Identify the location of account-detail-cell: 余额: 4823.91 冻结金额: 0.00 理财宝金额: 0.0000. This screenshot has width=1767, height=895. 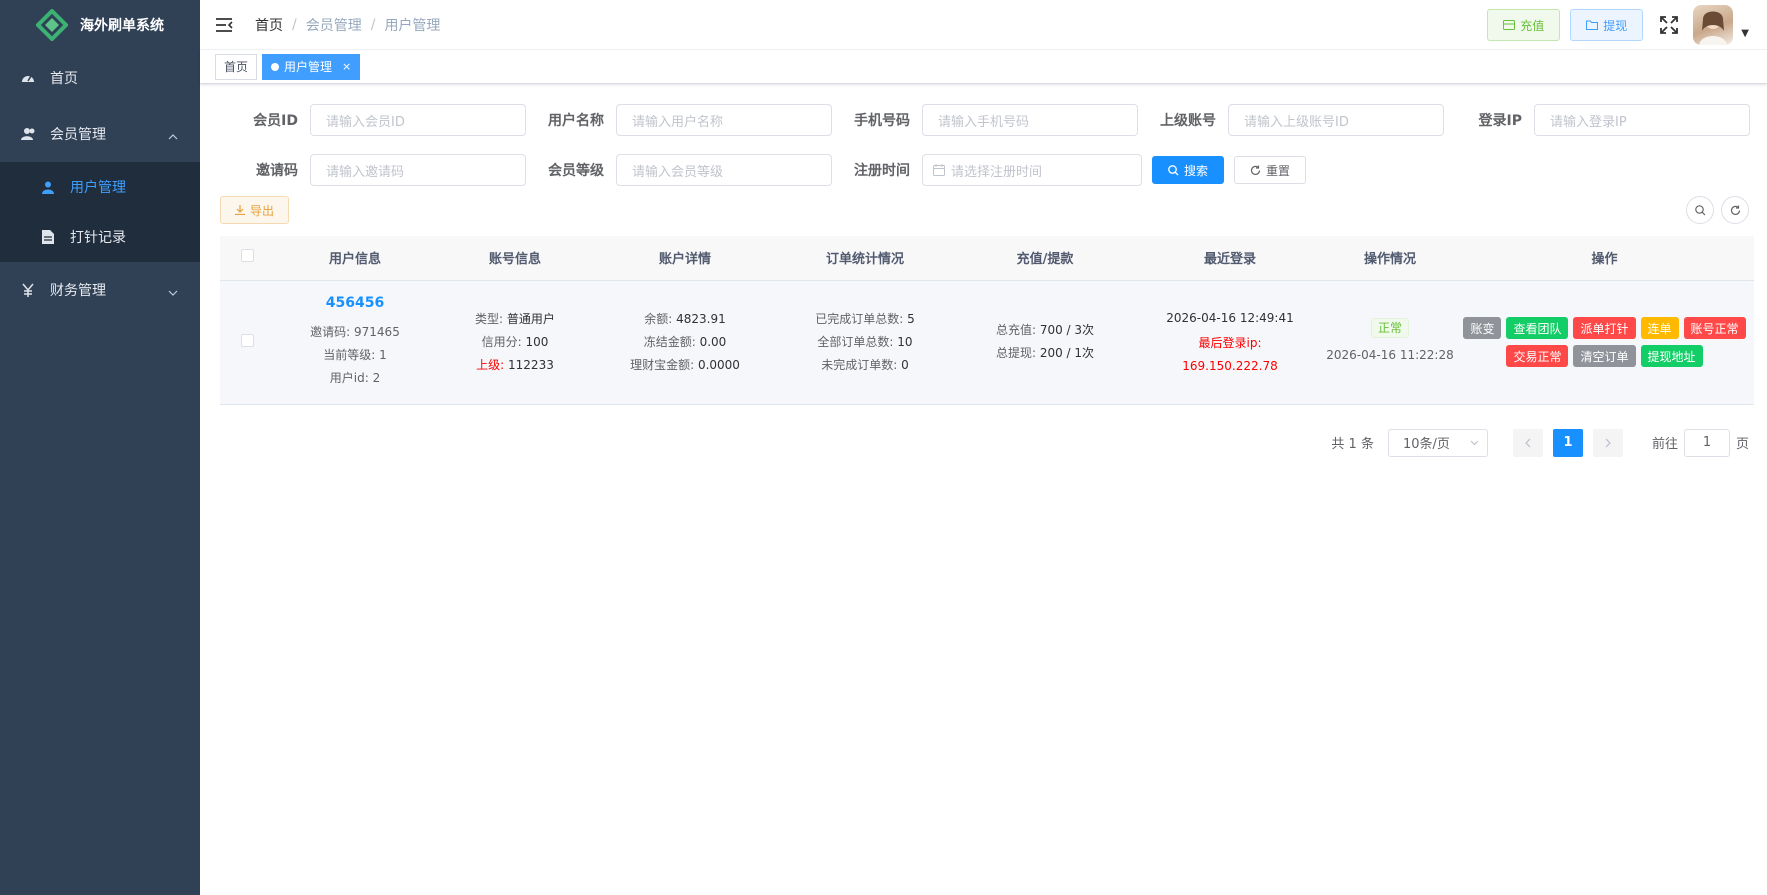
(685, 342).